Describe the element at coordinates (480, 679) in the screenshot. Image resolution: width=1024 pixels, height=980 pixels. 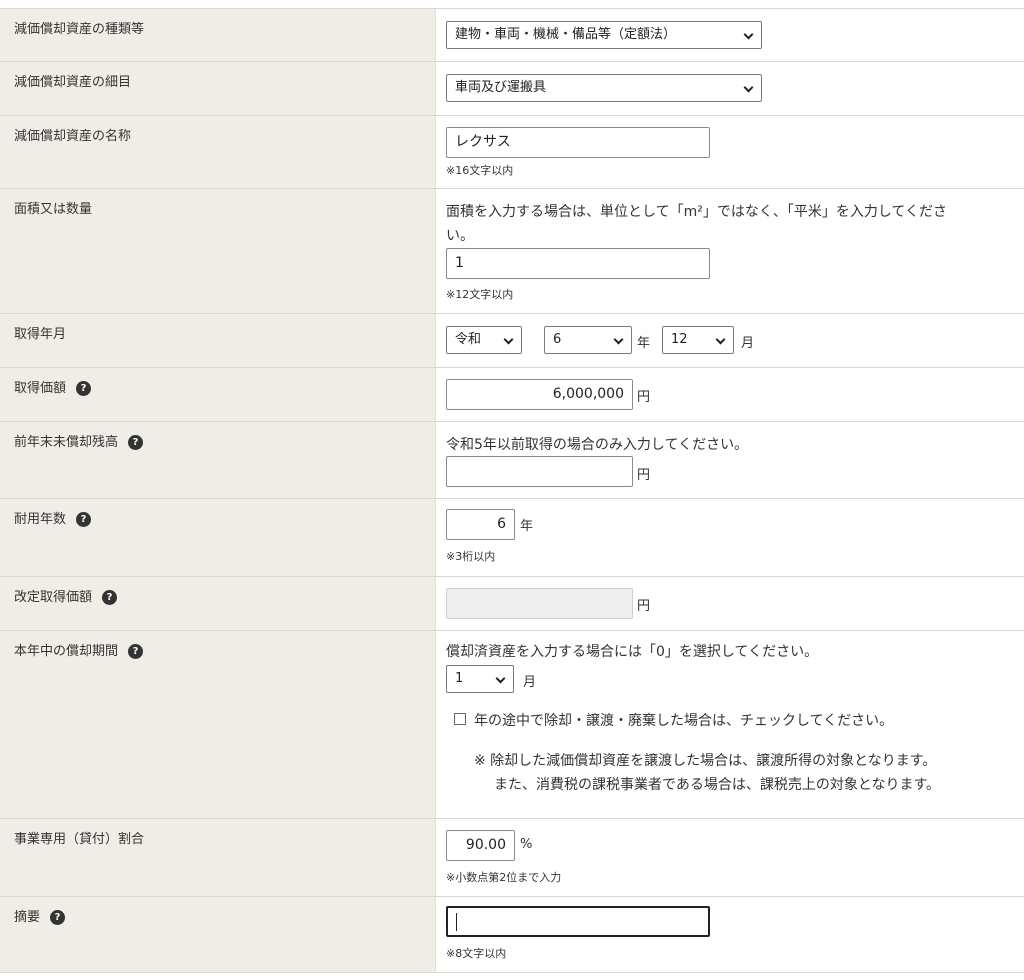
I see `period-select: 1` at that location.